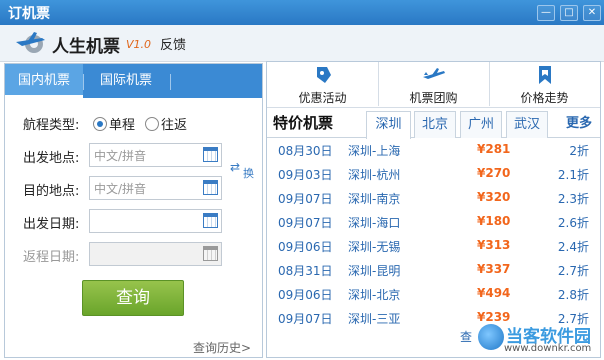 The height and width of the screenshot is (360, 604). I want to click on to-input: 中文/拼音, so click(155, 188).